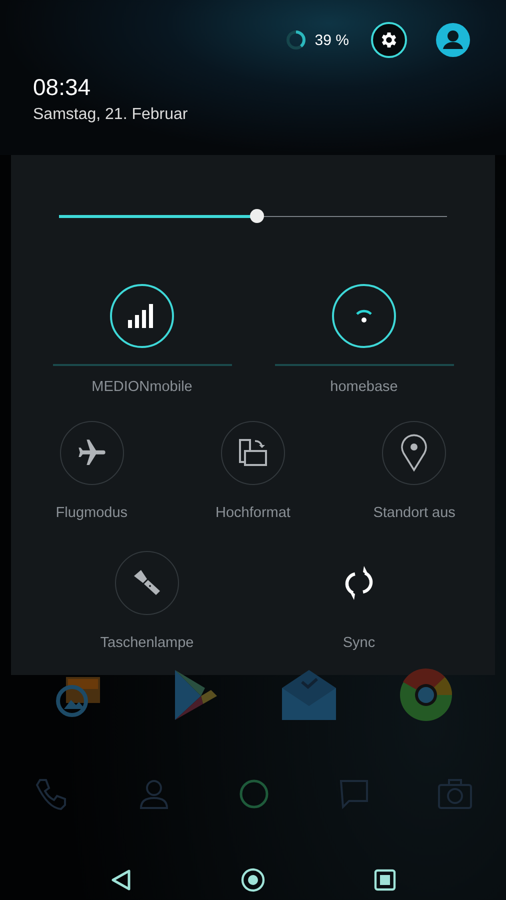 Image resolution: width=506 pixels, height=900 pixels. What do you see at coordinates (92, 453) in the screenshot?
I see `airplane-toggle` at bounding box center [92, 453].